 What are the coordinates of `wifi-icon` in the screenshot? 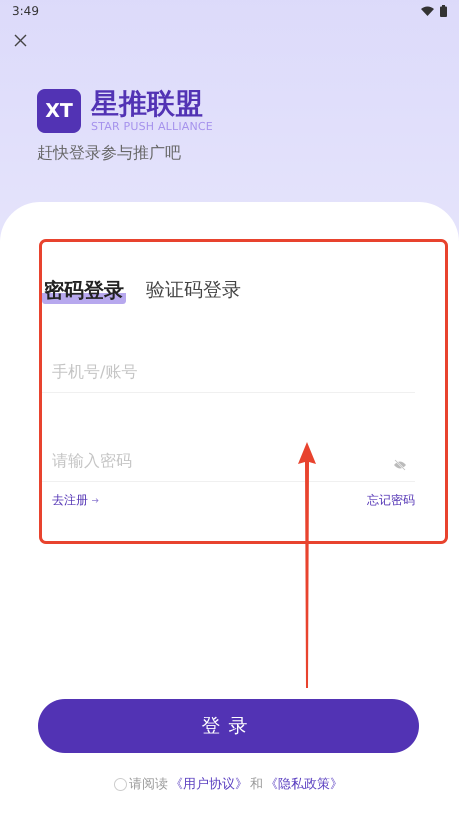 It's located at (427, 11).